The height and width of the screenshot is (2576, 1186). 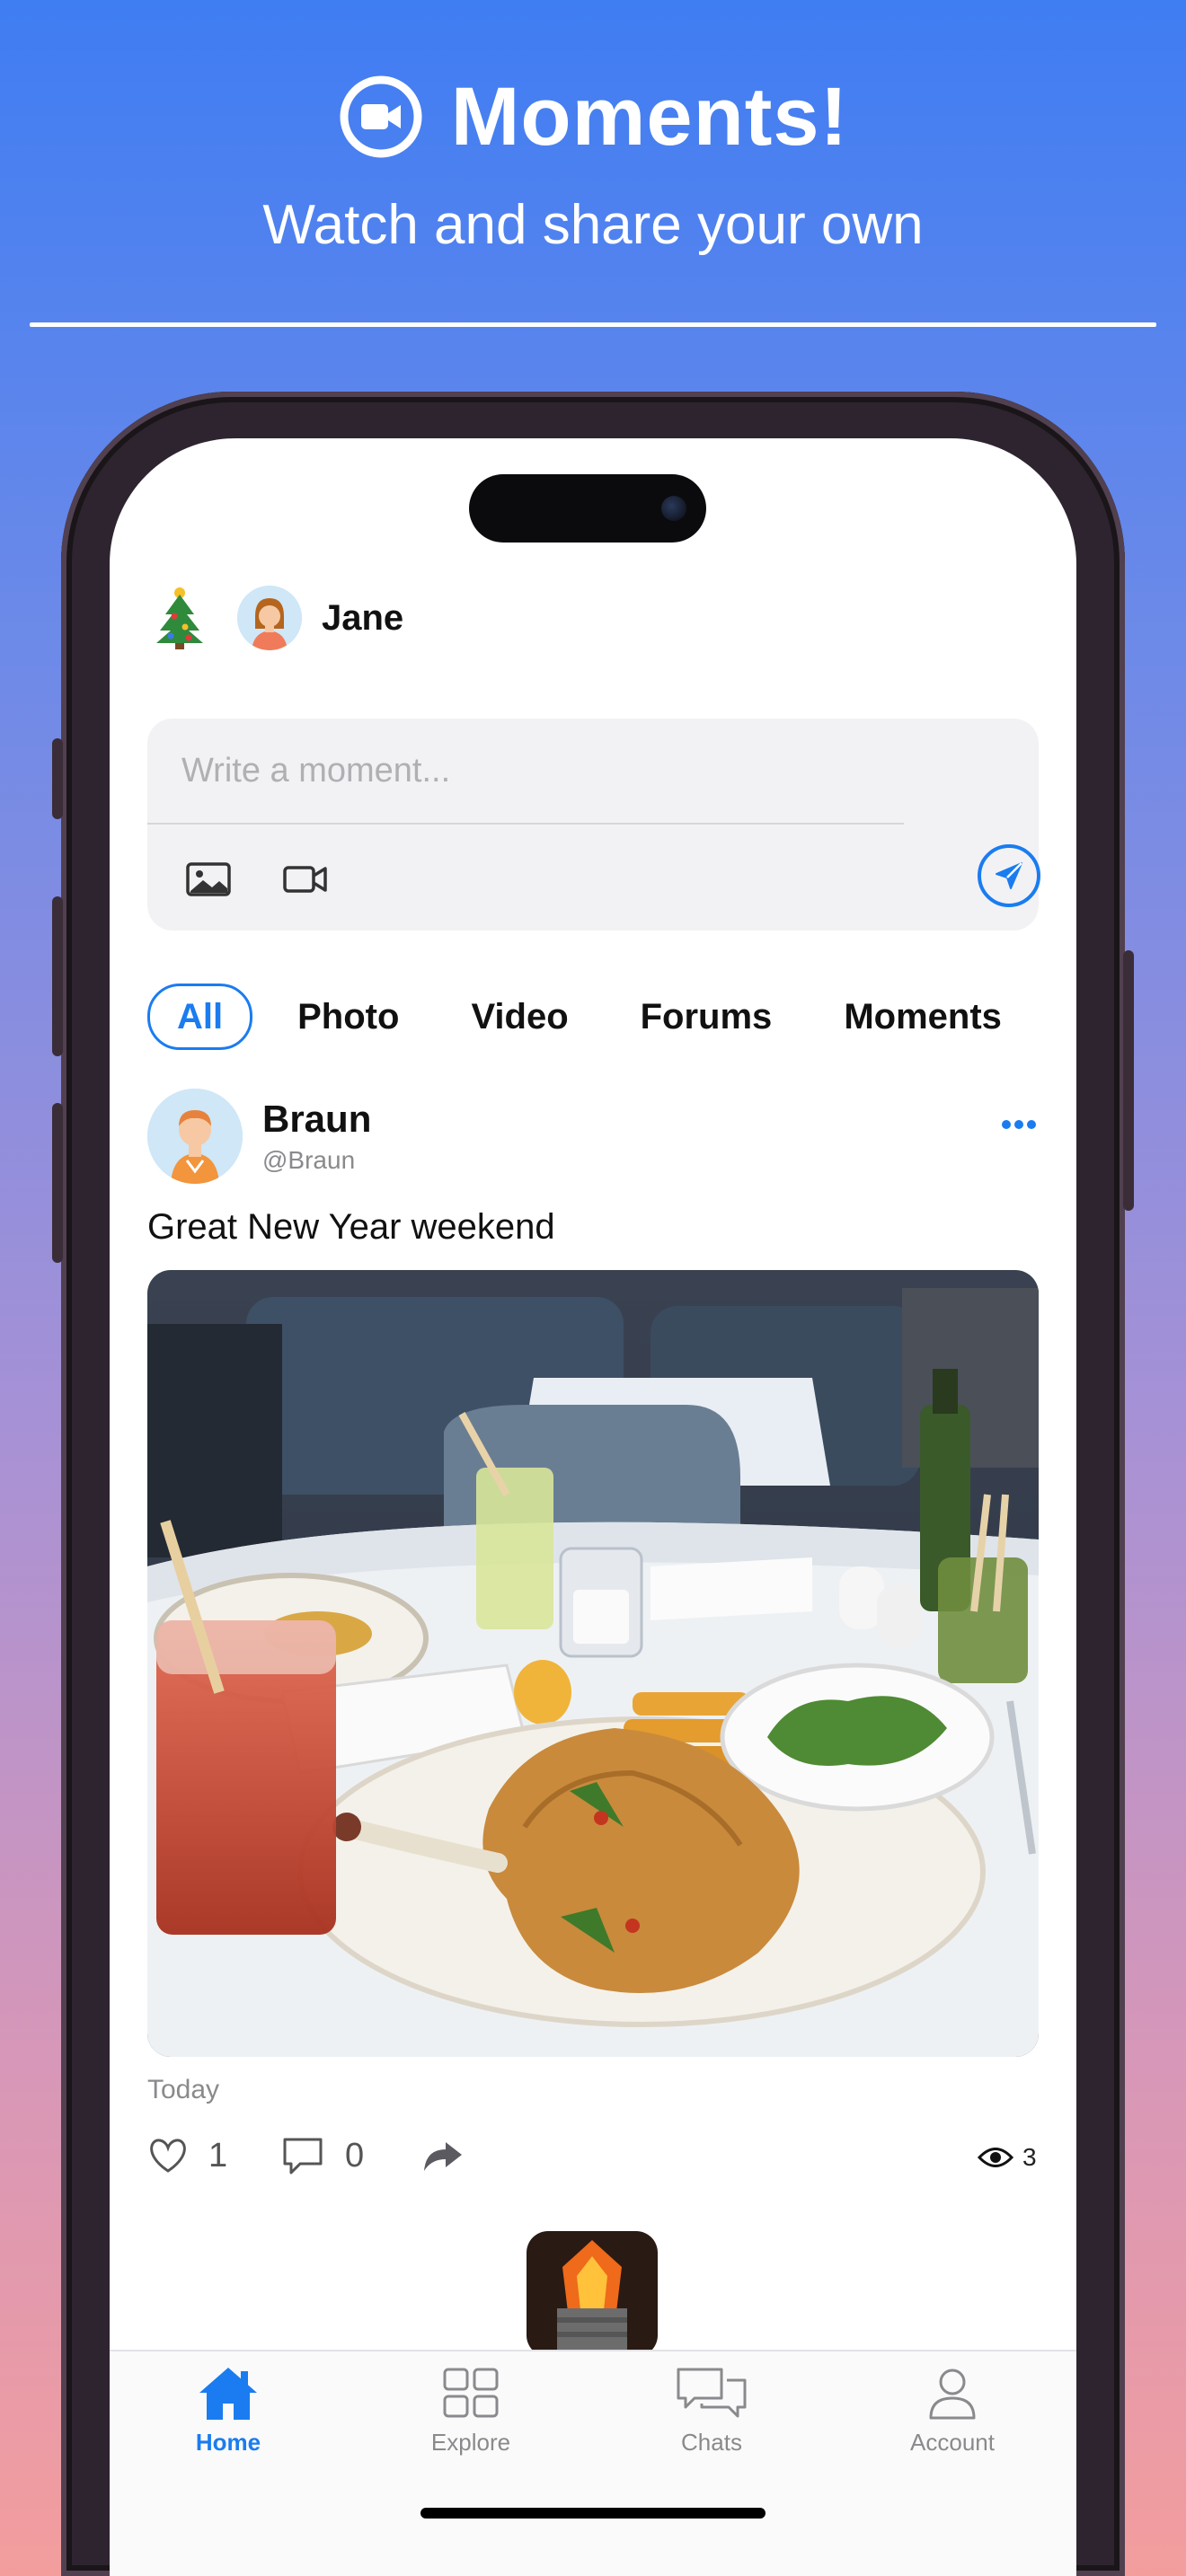 What do you see at coordinates (208, 878) in the screenshot?
I see `photo-icon` at bounding box center [208, 878].